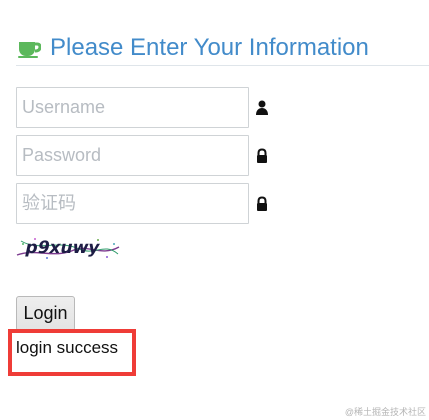  I want to click on captcha-row, so click(143, 204).